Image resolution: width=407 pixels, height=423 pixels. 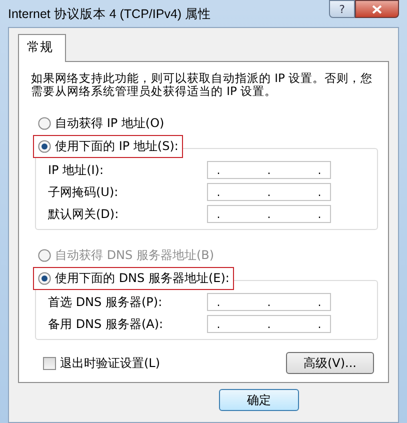 I want to click on field-label: 子网掩码(U):, so click(x=83, y=192).